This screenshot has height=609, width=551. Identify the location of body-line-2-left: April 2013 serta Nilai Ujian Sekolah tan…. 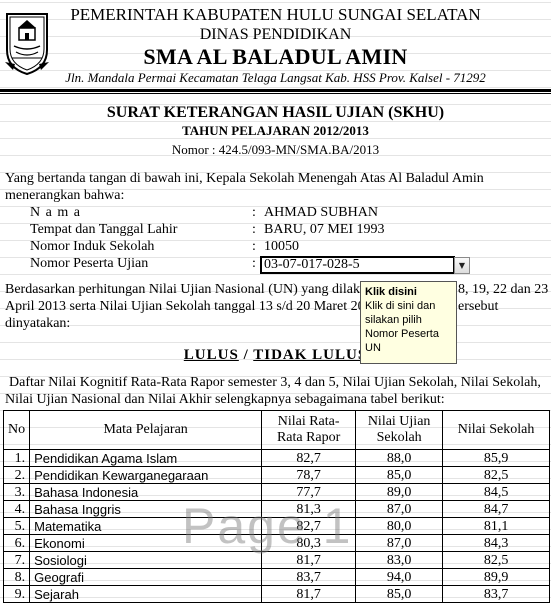
(185, 306).